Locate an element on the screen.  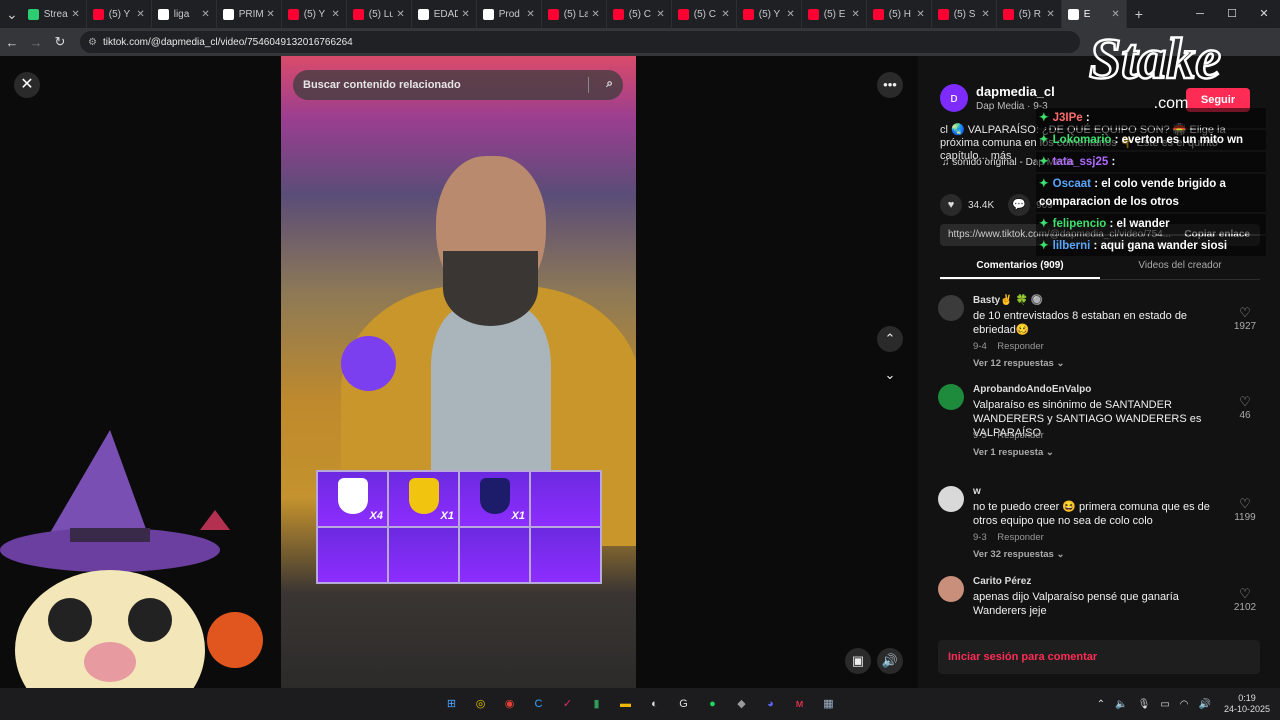
browser-tab: Prod ✕ is located at coordinates (509, 14).